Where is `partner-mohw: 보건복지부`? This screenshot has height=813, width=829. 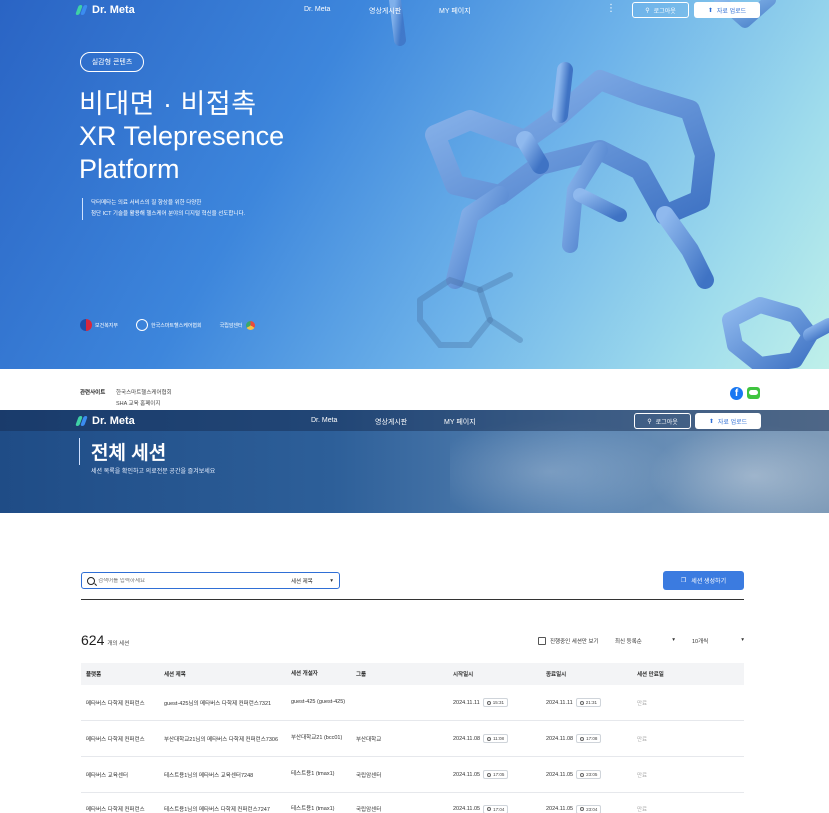 partner-mohw: 보건복지부 is located at coordinates (99, 325).